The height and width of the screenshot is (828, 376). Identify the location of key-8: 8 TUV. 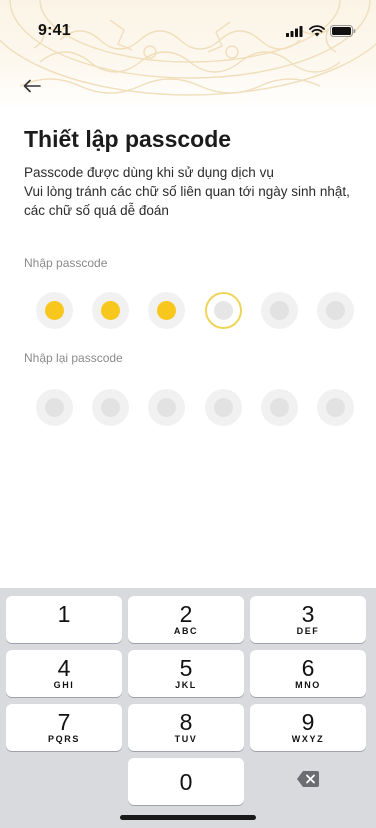
(186, 727).